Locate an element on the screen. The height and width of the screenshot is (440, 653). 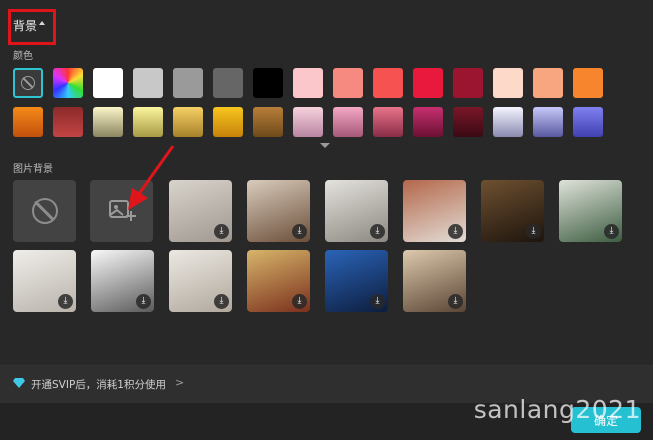
tile-warm-lamp: ⤓ is located at coordinates (512, 211).